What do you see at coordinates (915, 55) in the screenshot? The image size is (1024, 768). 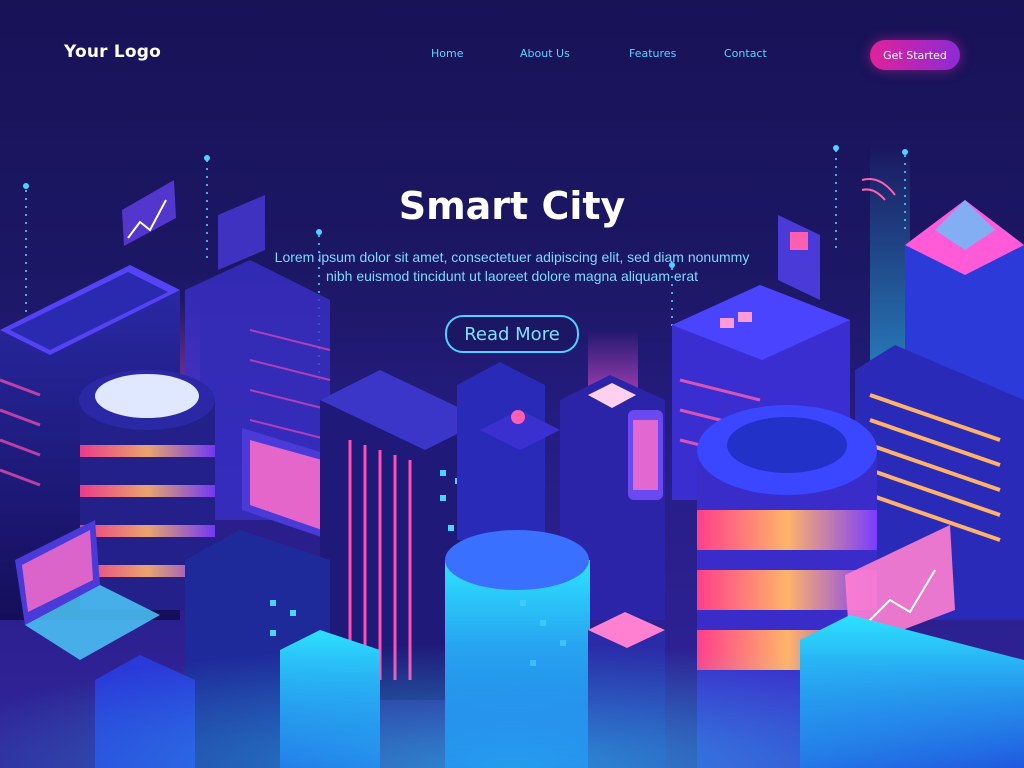 I see `get-started-button: Get Started` at bounding box center [915, 55].